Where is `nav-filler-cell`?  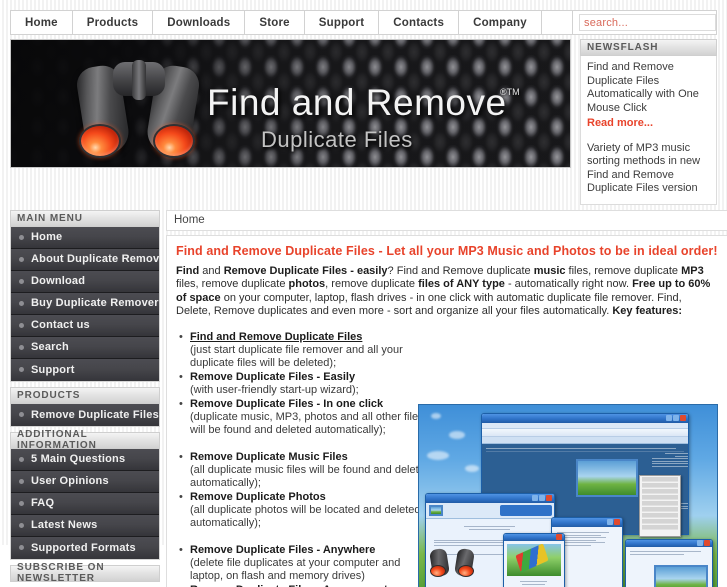 nav-filler-cell is located at coordinates (557, 22).